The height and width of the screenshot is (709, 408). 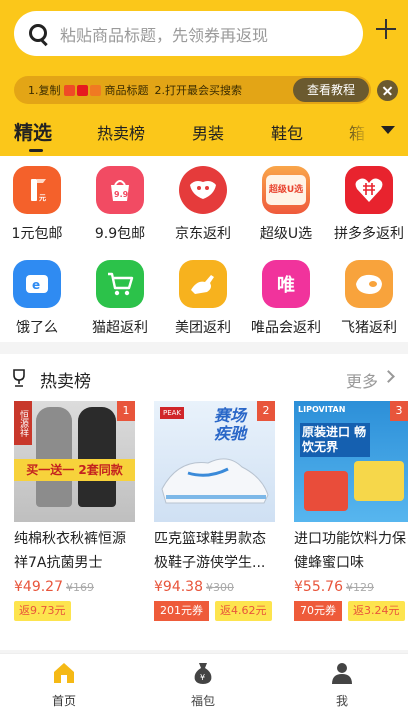 I want to click on category-label: 猫超返利, so click(x=120, y=328).